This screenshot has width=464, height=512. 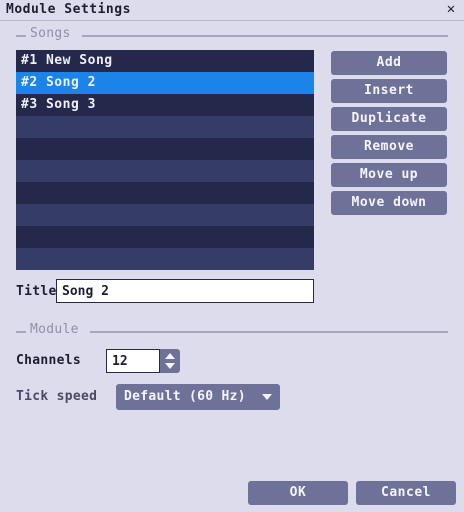 I want to click on song-list-item: #1 New Song, so click(x=165, y=61).